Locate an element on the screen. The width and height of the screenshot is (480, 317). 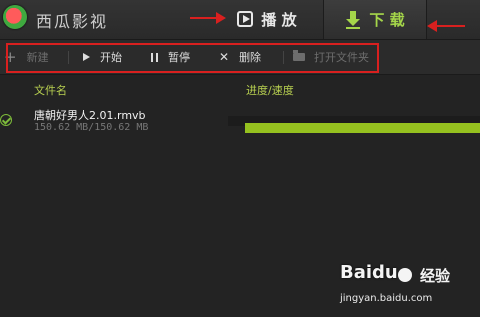
annotation-arrow-right is located at coordinates (208, 18).